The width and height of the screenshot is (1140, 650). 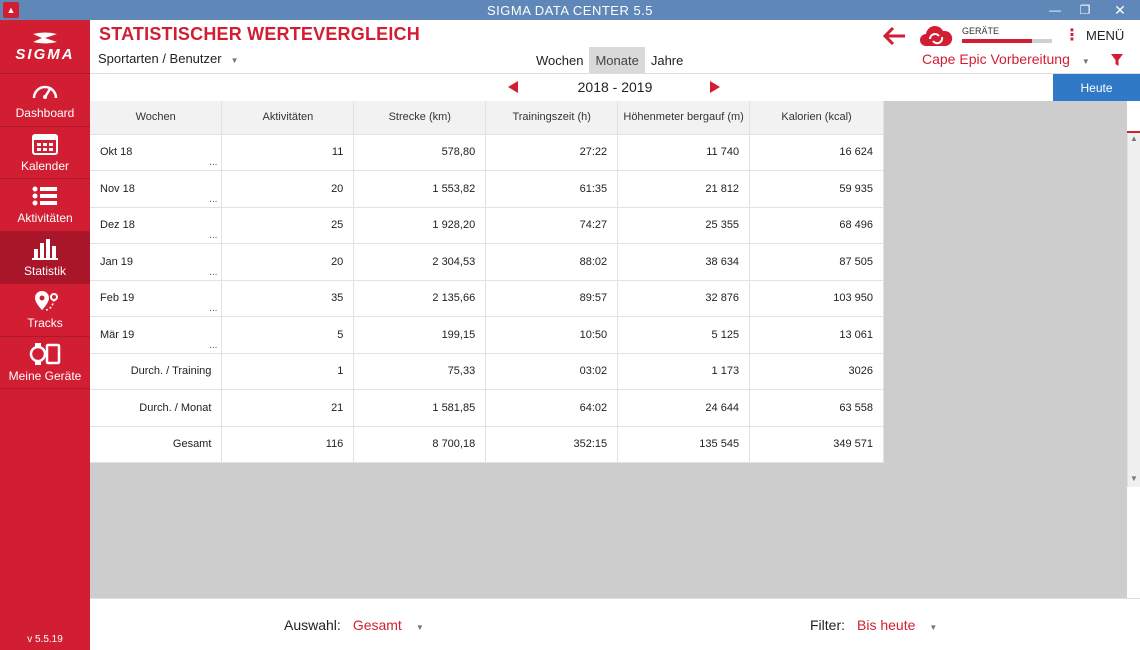 What do you see at coordinates (552, 335) in the screenshot?
I see `time-cell: 10:50` at bounding box center [552, 335].